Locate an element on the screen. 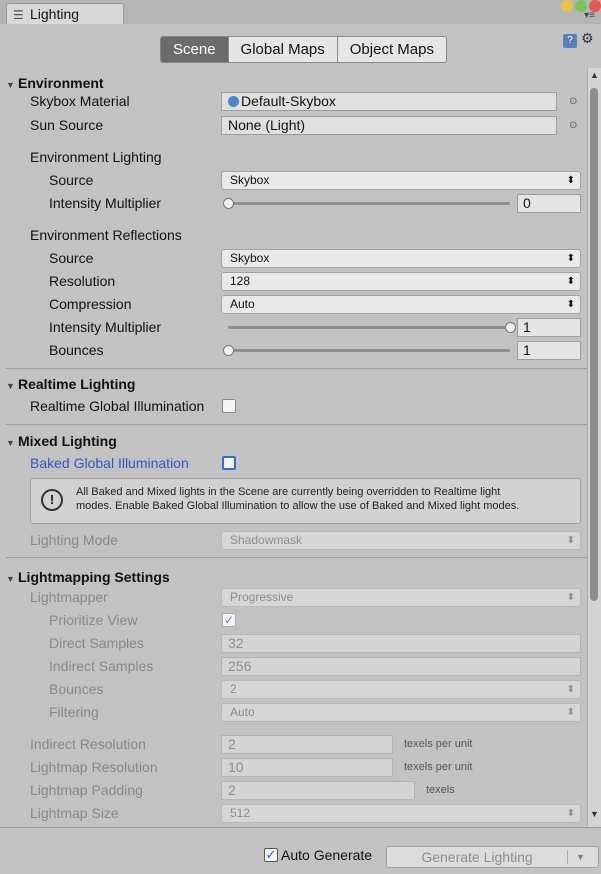 The image size is (601, 874). skybox-material-field: Default-Skybox is located at coordinates (389, 101).